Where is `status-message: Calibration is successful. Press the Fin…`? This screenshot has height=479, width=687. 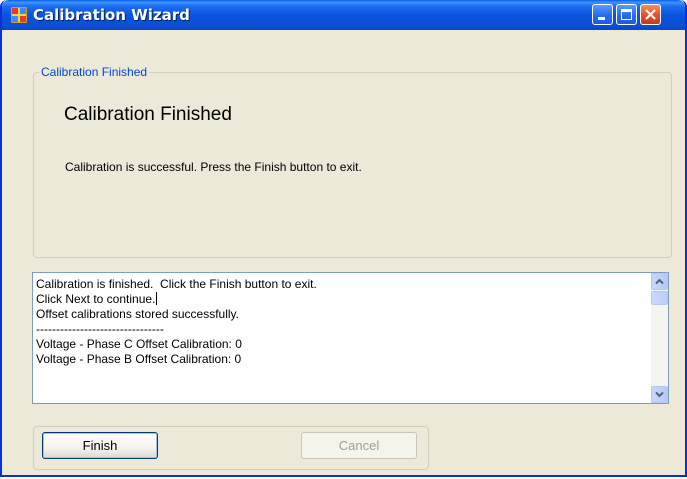 status-message: Calibration is successful. Press the Fin… is located at coordinates (213, 167).